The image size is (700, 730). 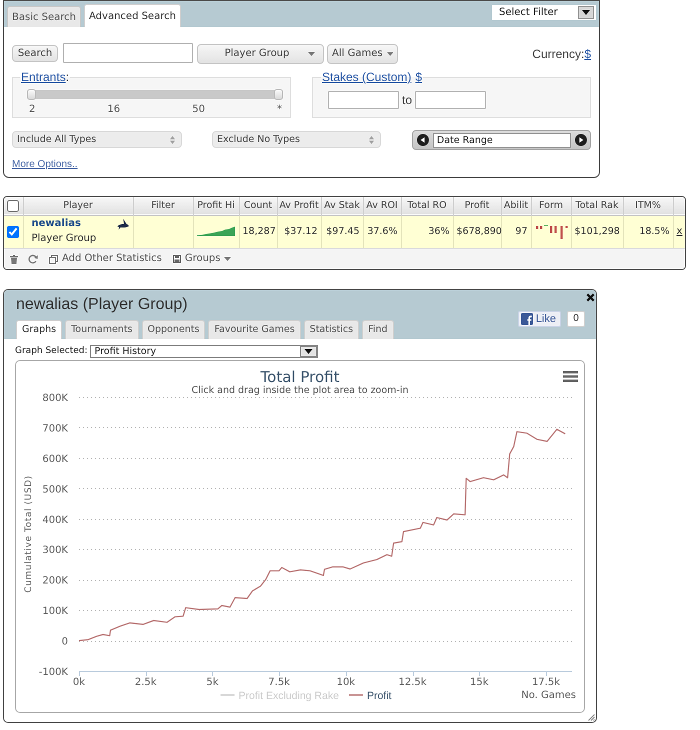 I want to click on games-dropdown: All Games, so click(x=362, y=54).